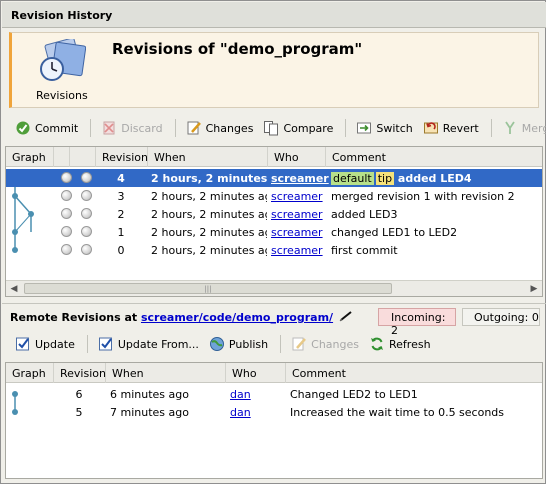 This screenshot has height=484, width=546. What do you see at coordinates (423, 196) in the screenshot?
I see `revision-comment: merged revision 1 with revision 2` at bounding box center [423, 196].